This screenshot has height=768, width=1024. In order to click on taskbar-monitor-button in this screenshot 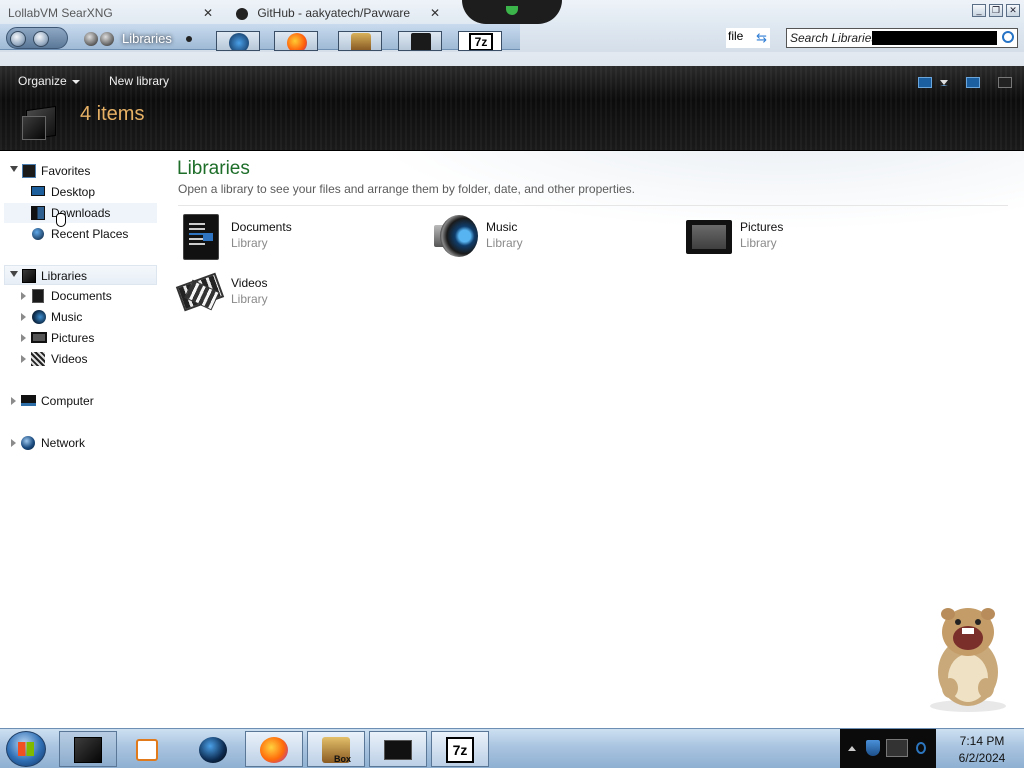, I will do `click(398, 749)`.